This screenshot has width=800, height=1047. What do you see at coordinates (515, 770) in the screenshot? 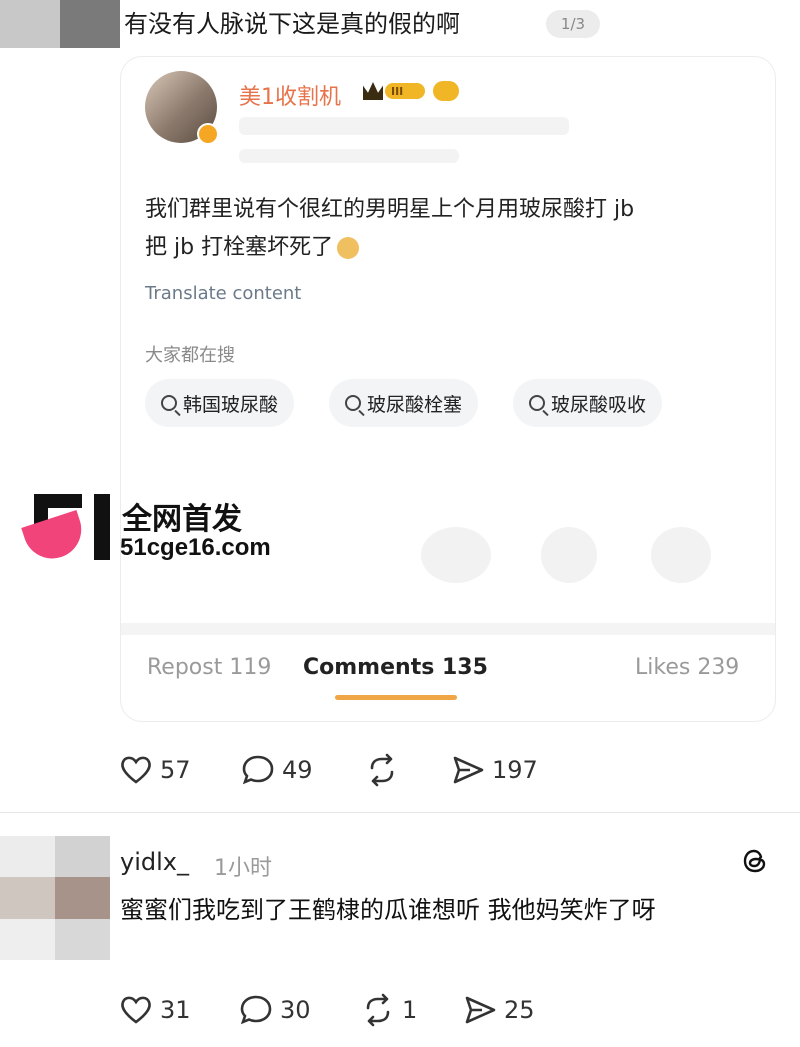
I see `share-count: 197` at bounding box center [515, 770].